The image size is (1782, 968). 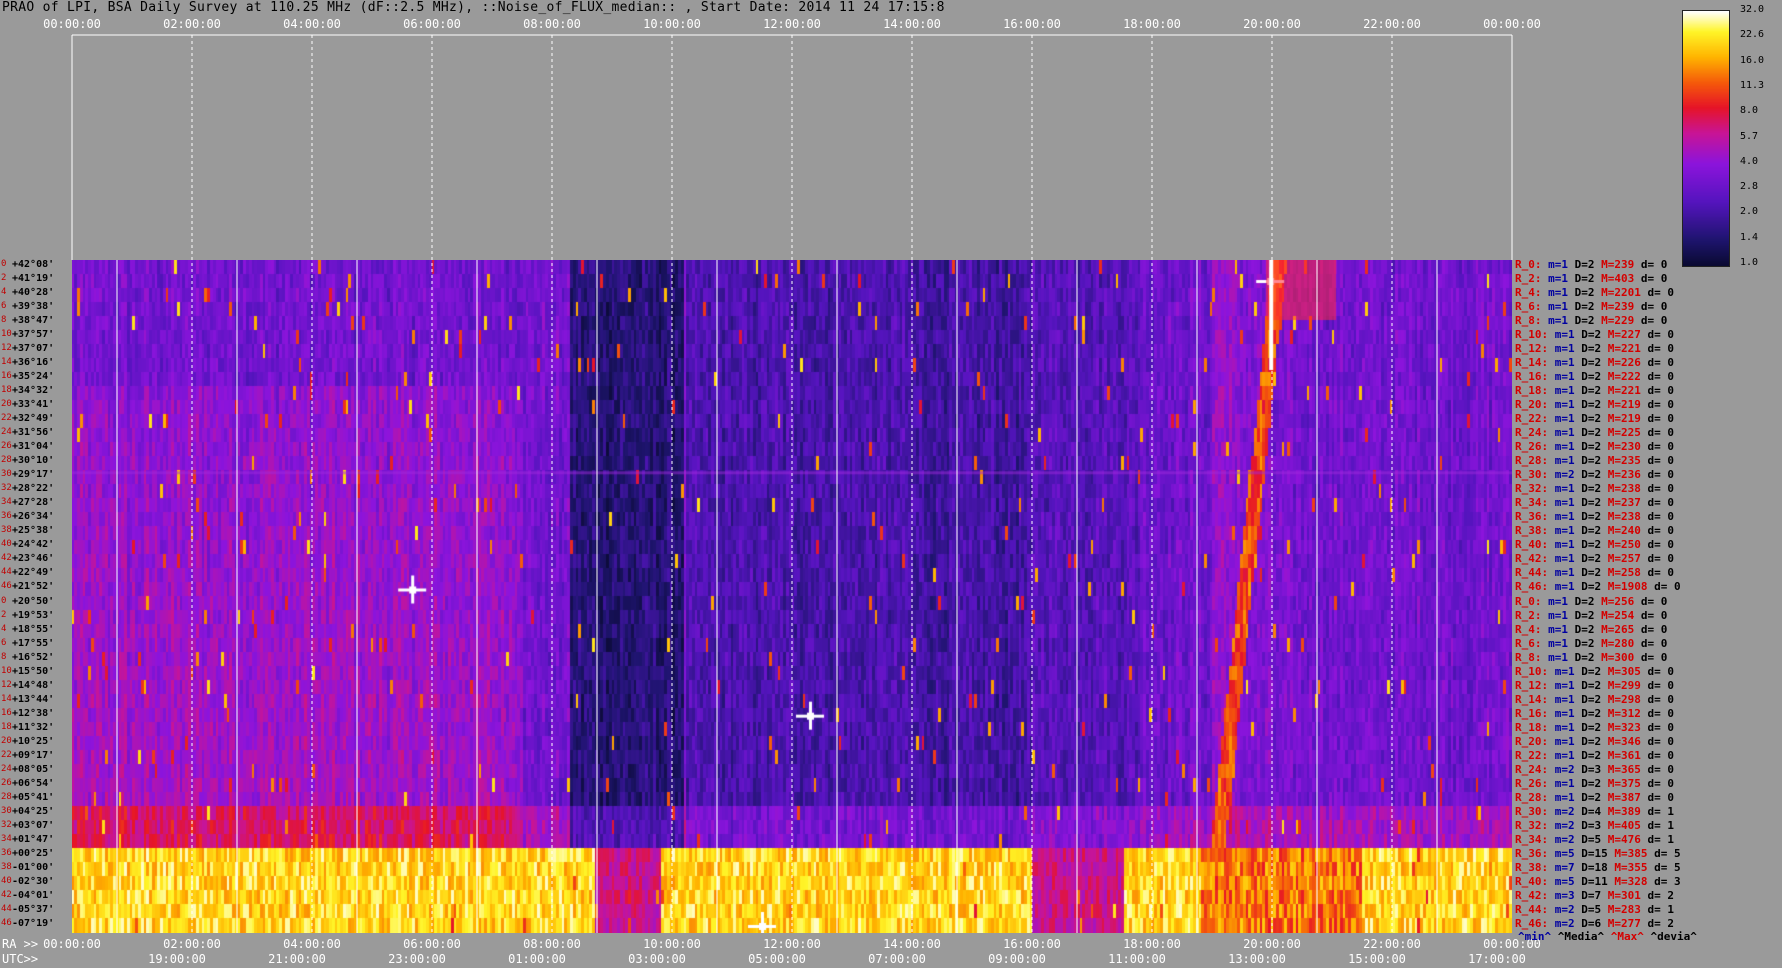 I want to click on row-stat-r: R_34:, so click(x=1535, y=503).